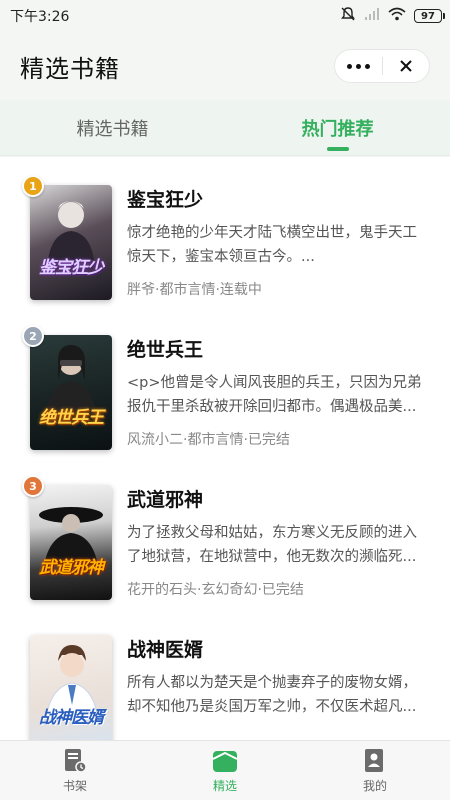 Image resolution: width=450 pixels, height=800 pixels. What do you see at coordinates (71, 418) in the screenshot?
I see `cover-title-text: 绝世兵王` at bounding box center [71, 418].